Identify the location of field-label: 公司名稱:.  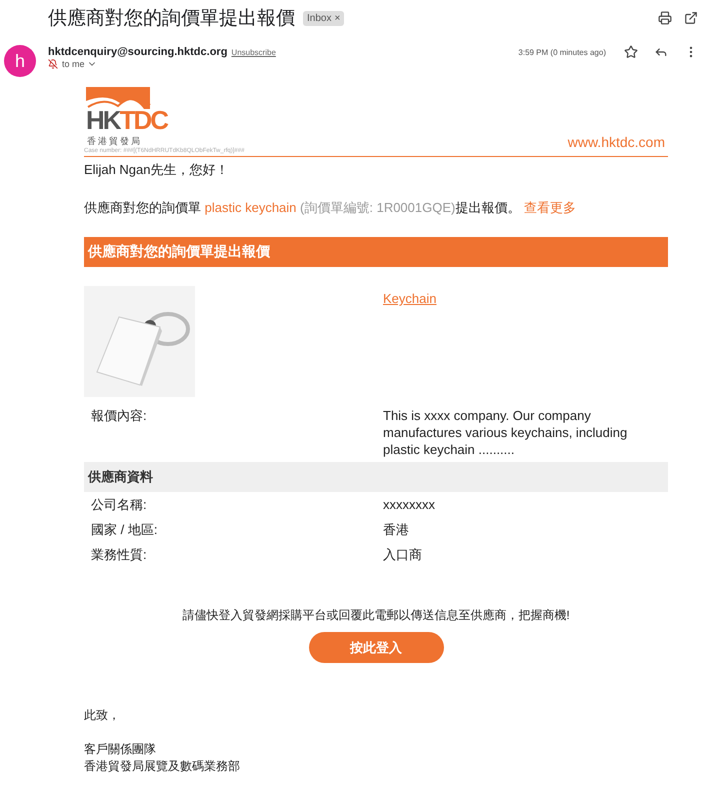
(119, 504).